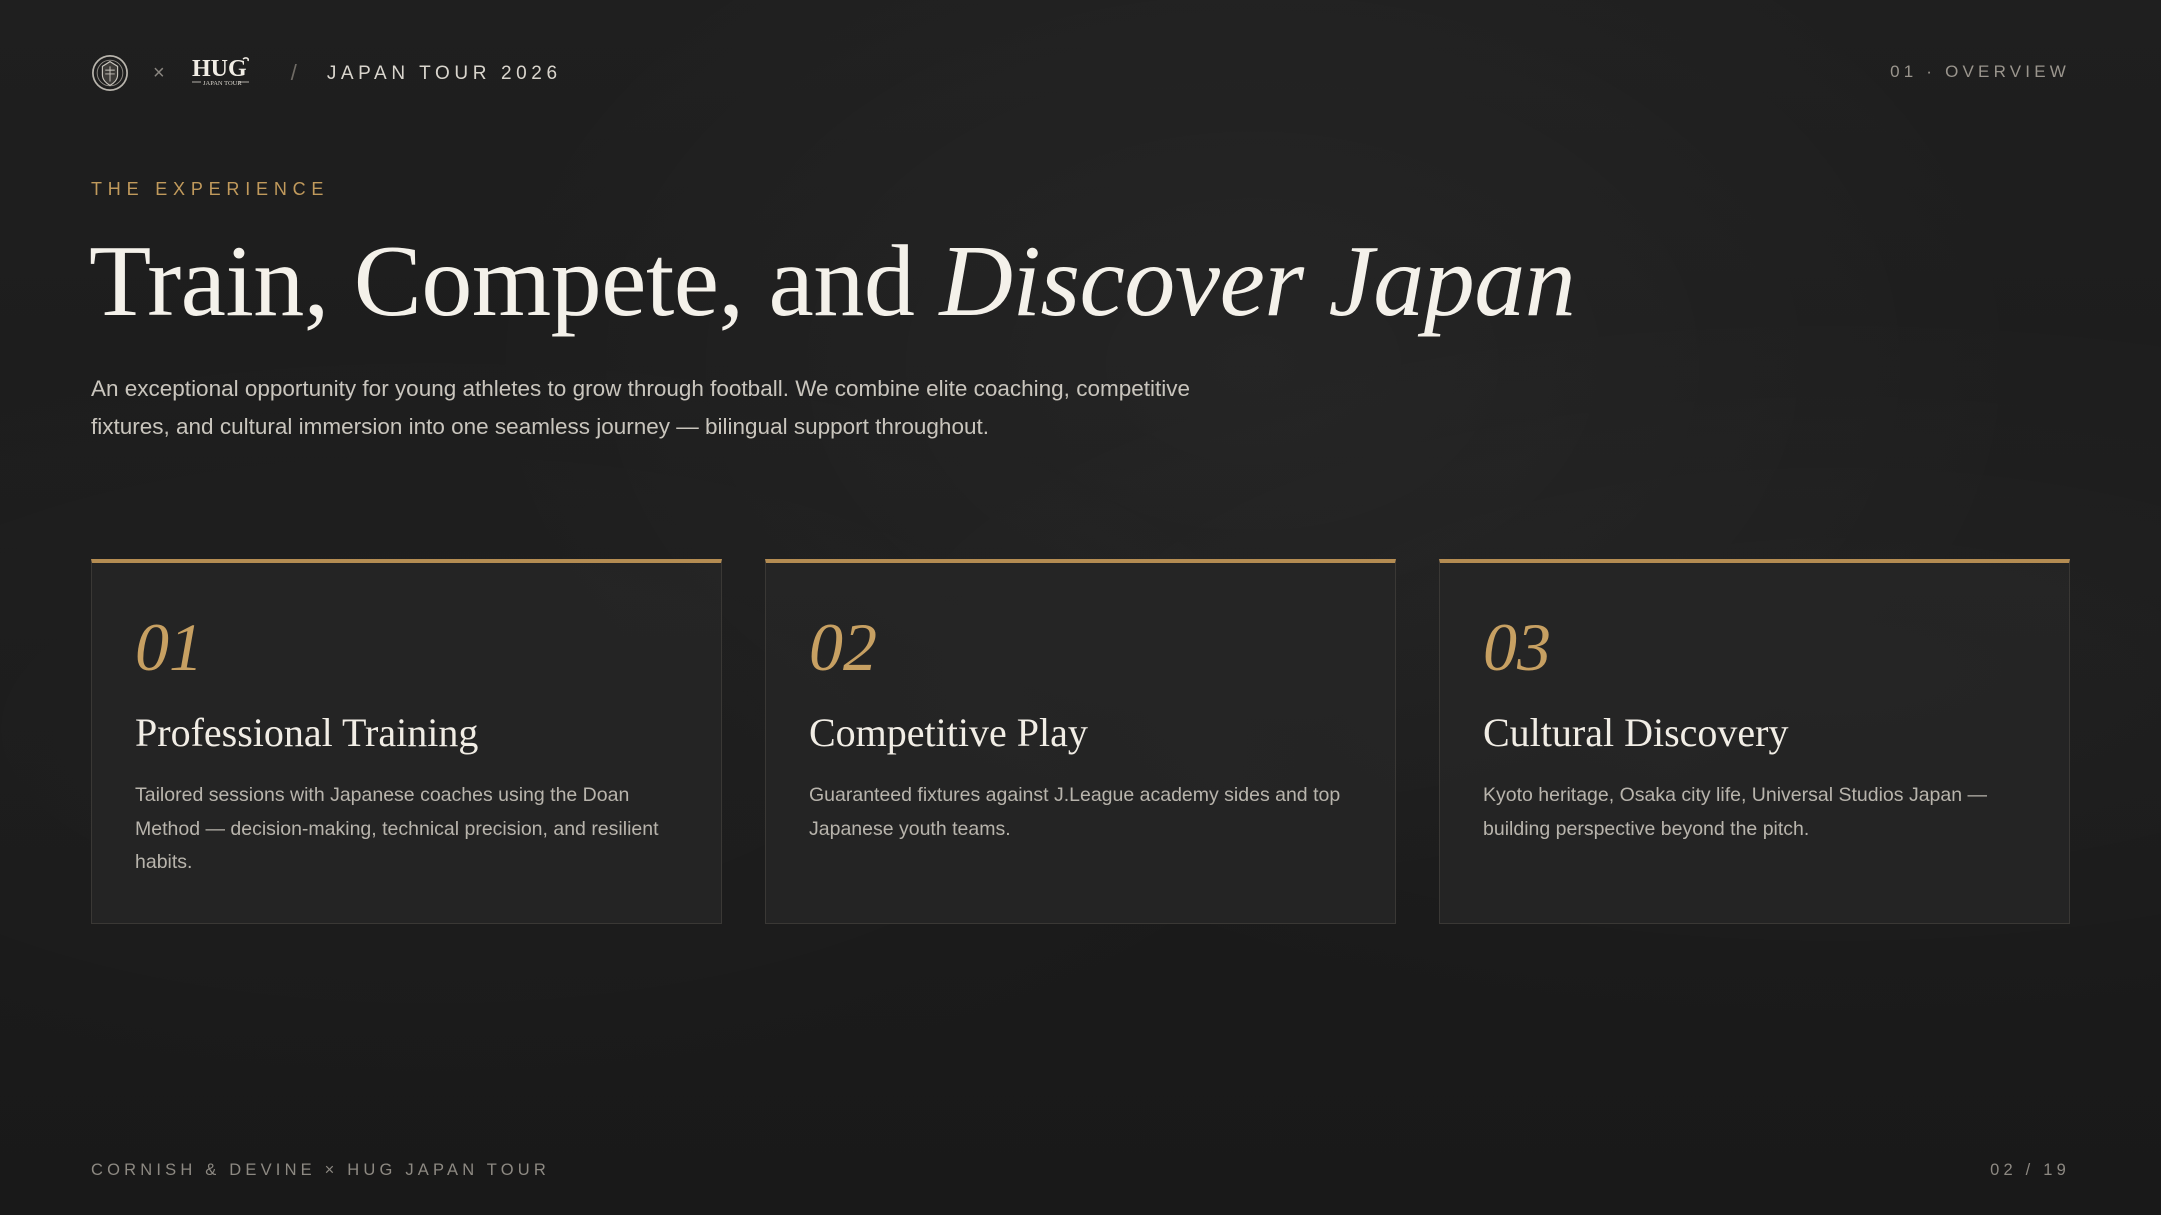  I want to click on header: × HUG JAPAN TOUR / JAPAN TOUR 2026, so click(326, 73).